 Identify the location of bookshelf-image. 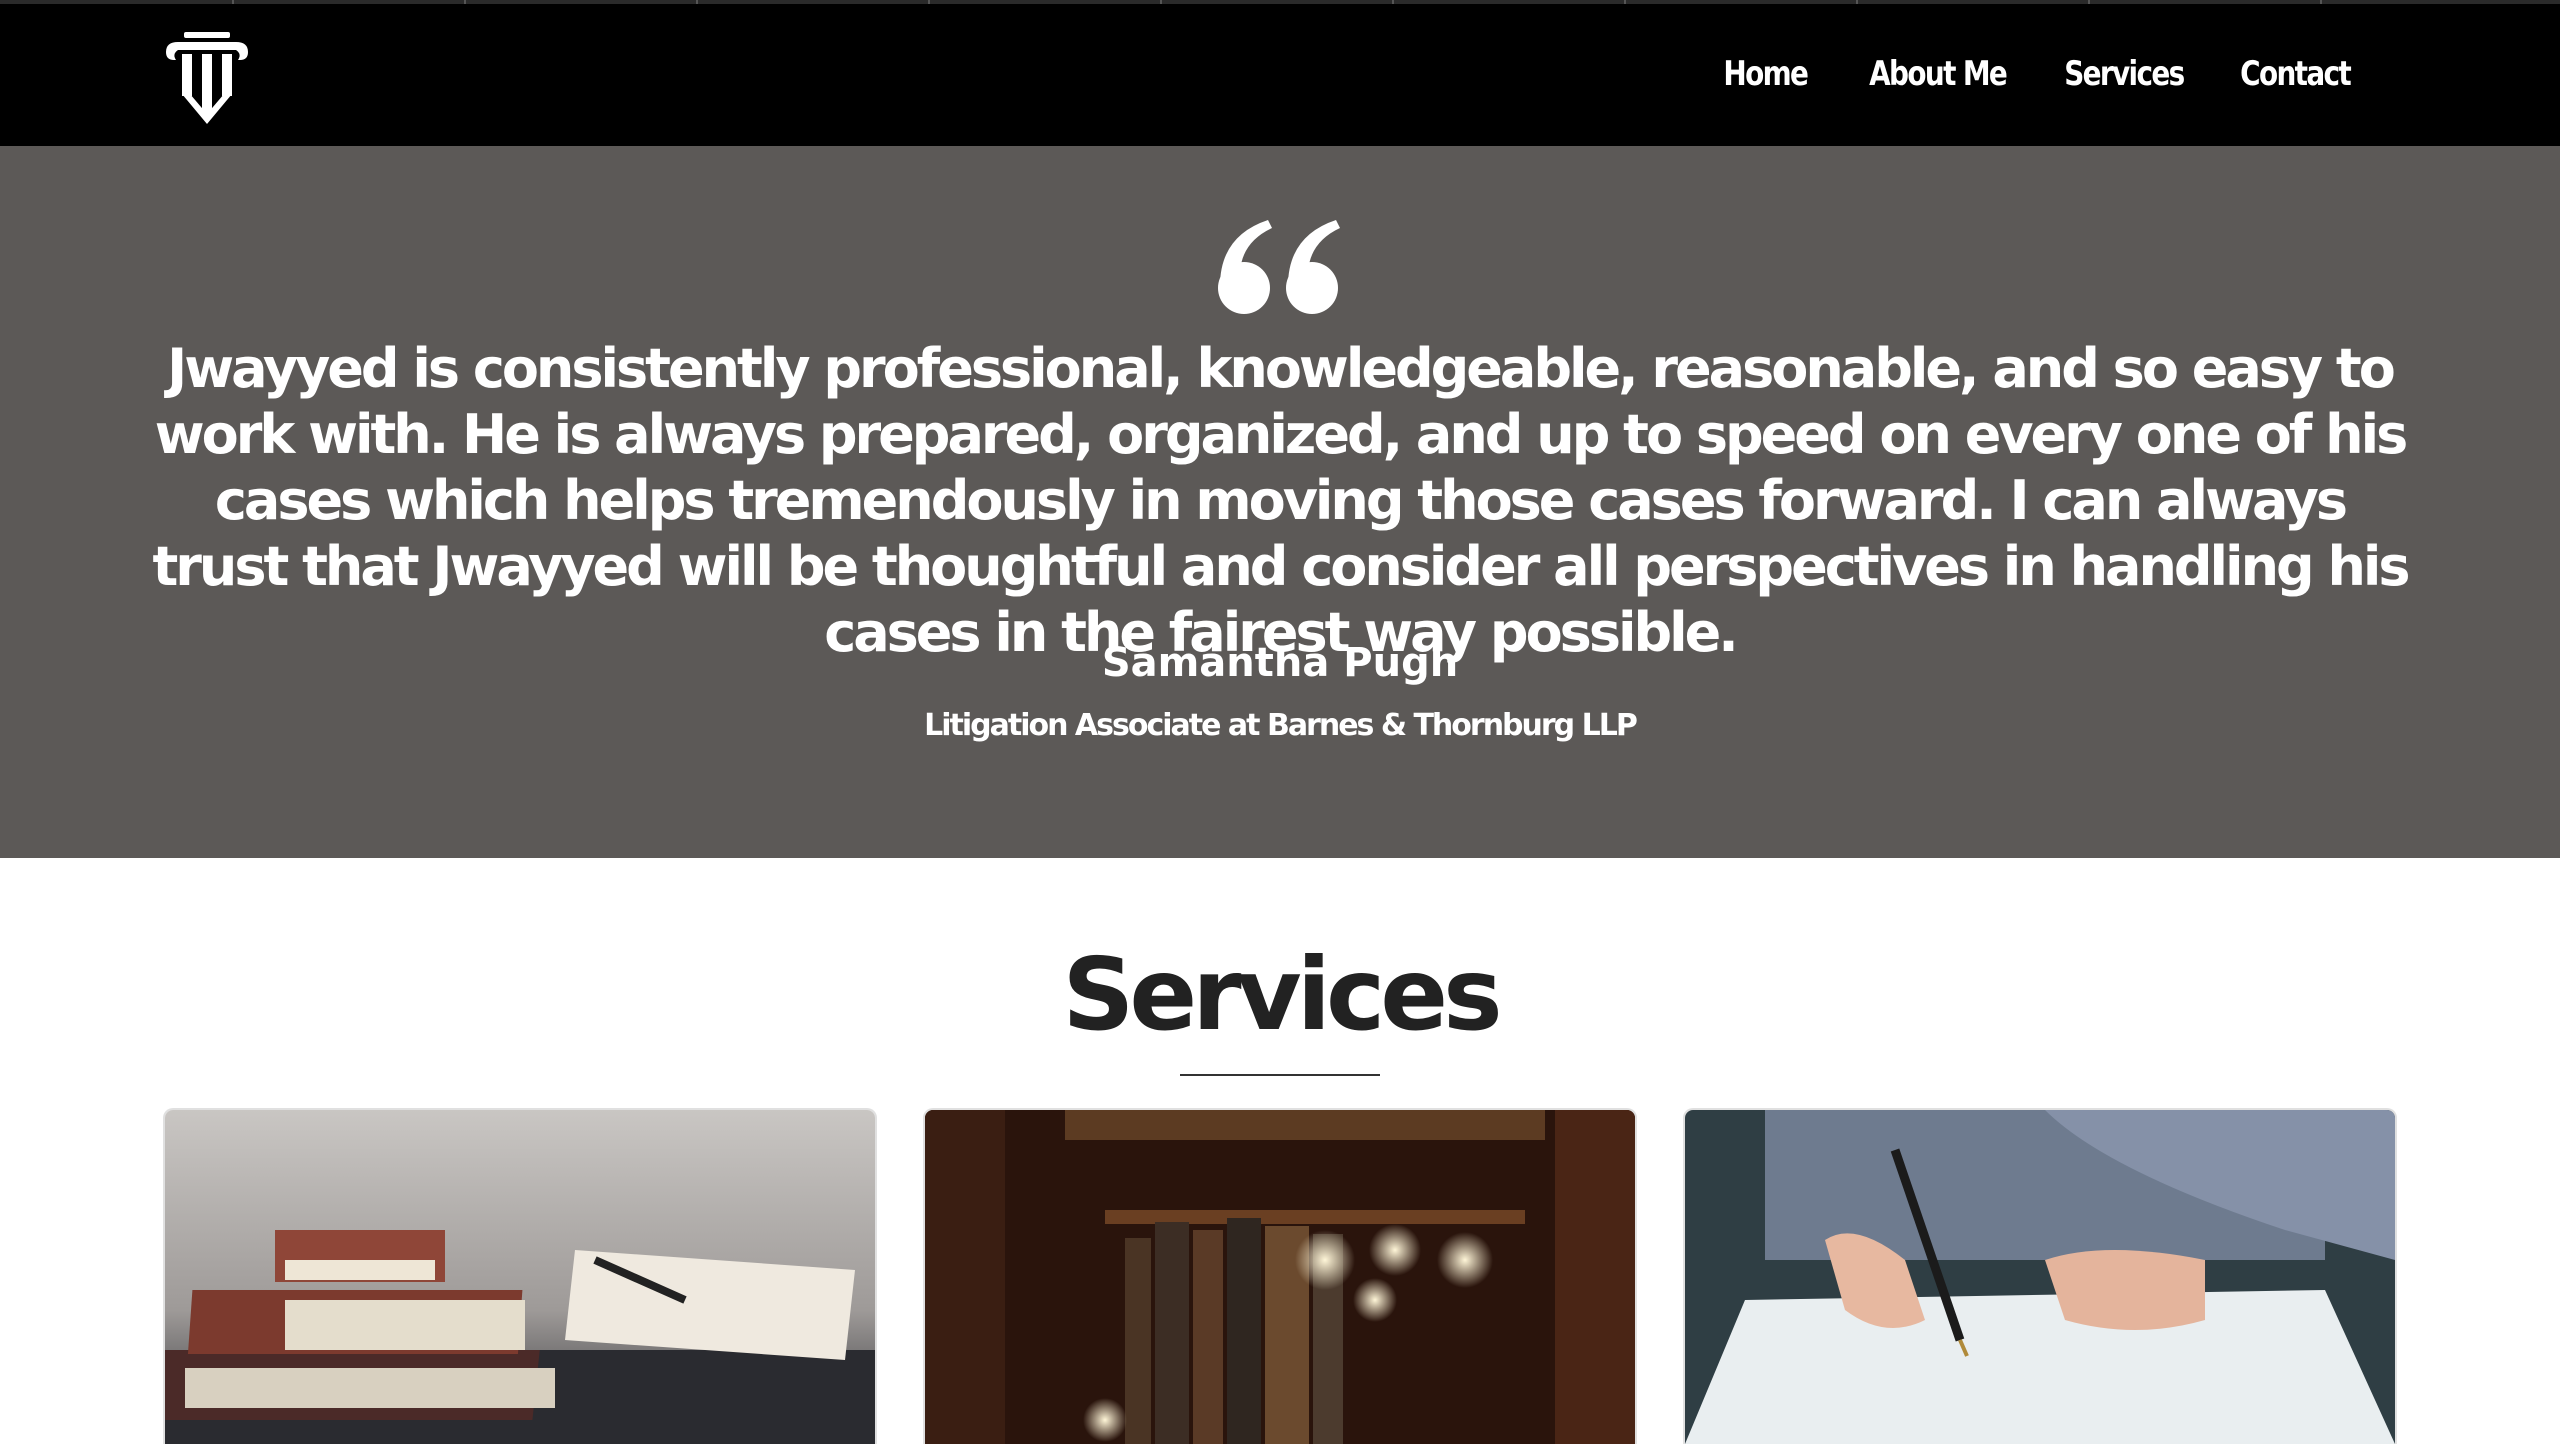
(1280, 1277).